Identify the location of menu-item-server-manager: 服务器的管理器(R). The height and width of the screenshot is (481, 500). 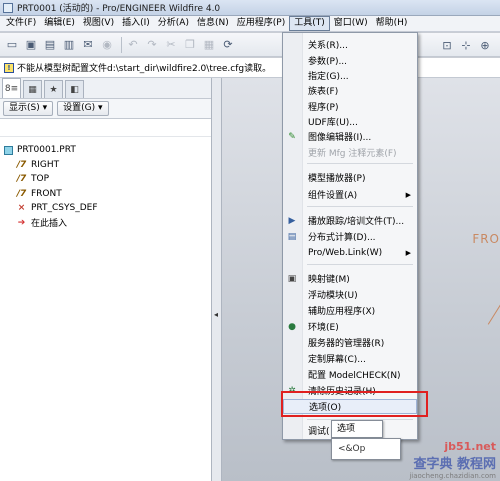
(350, 342).